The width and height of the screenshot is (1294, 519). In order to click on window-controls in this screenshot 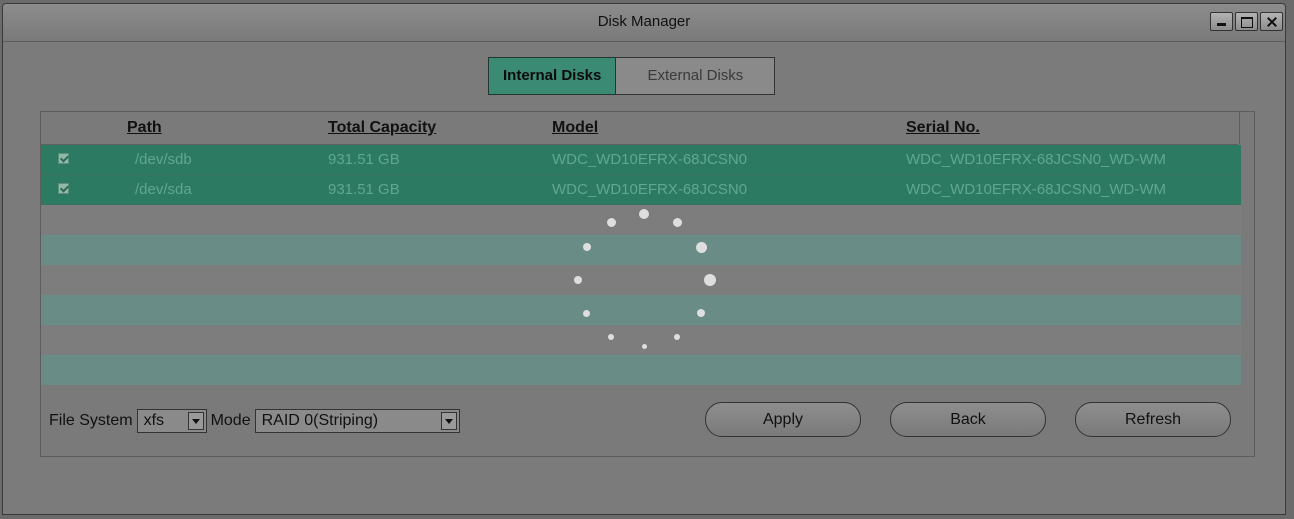, I will do `click(1246, 21)`.